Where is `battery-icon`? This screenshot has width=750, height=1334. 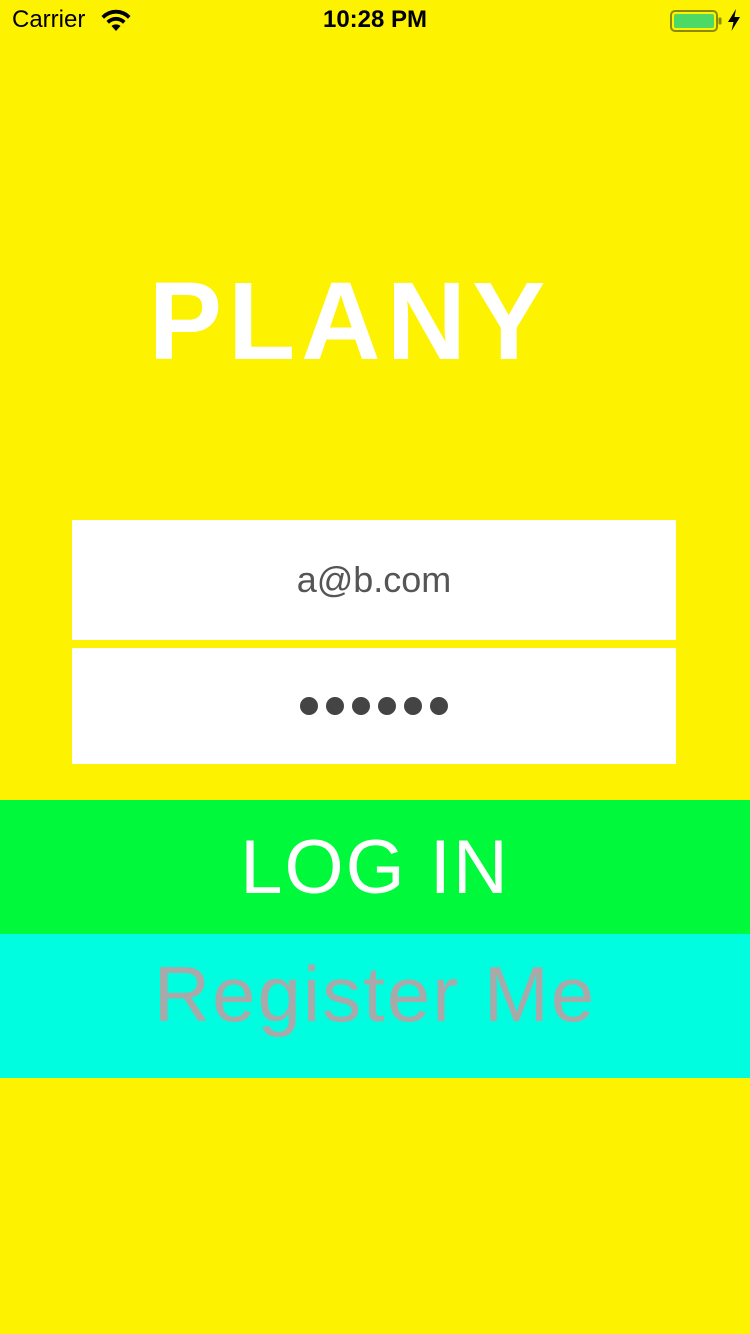
battery-icon is located at coordinates (696, 21).